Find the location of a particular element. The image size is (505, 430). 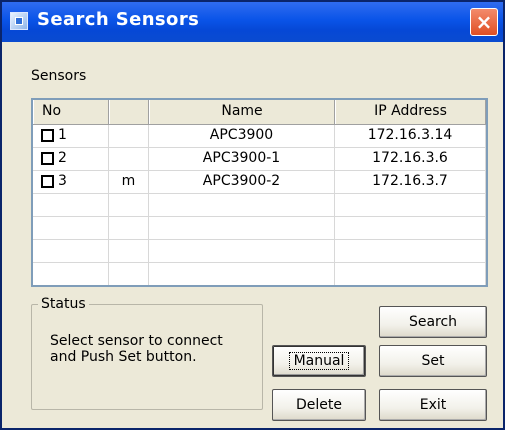

sensor-row: 3 m APC3900-2 172.16.3.7 is located at coordinates (259, 182).